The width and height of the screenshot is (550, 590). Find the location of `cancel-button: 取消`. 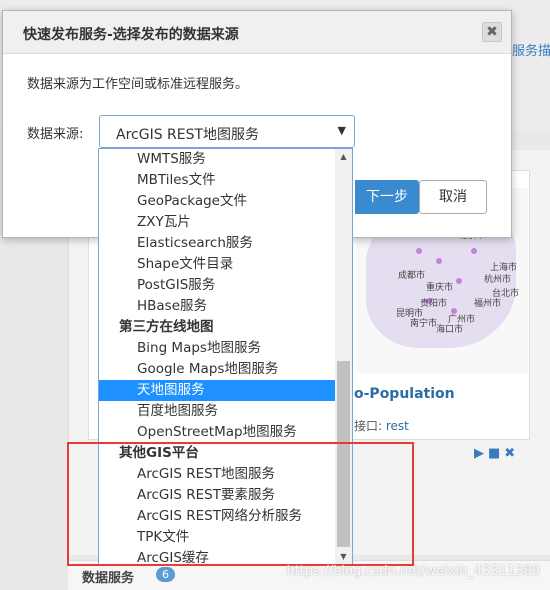

cancel-button: 取消 is located at coordinates (453, 197).